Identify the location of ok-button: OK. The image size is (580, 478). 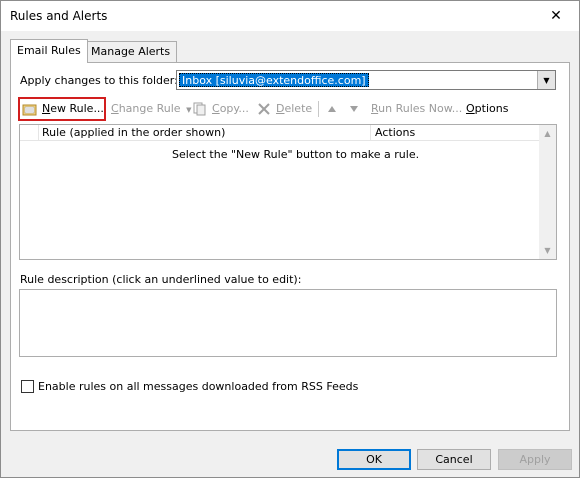
(374, 459).